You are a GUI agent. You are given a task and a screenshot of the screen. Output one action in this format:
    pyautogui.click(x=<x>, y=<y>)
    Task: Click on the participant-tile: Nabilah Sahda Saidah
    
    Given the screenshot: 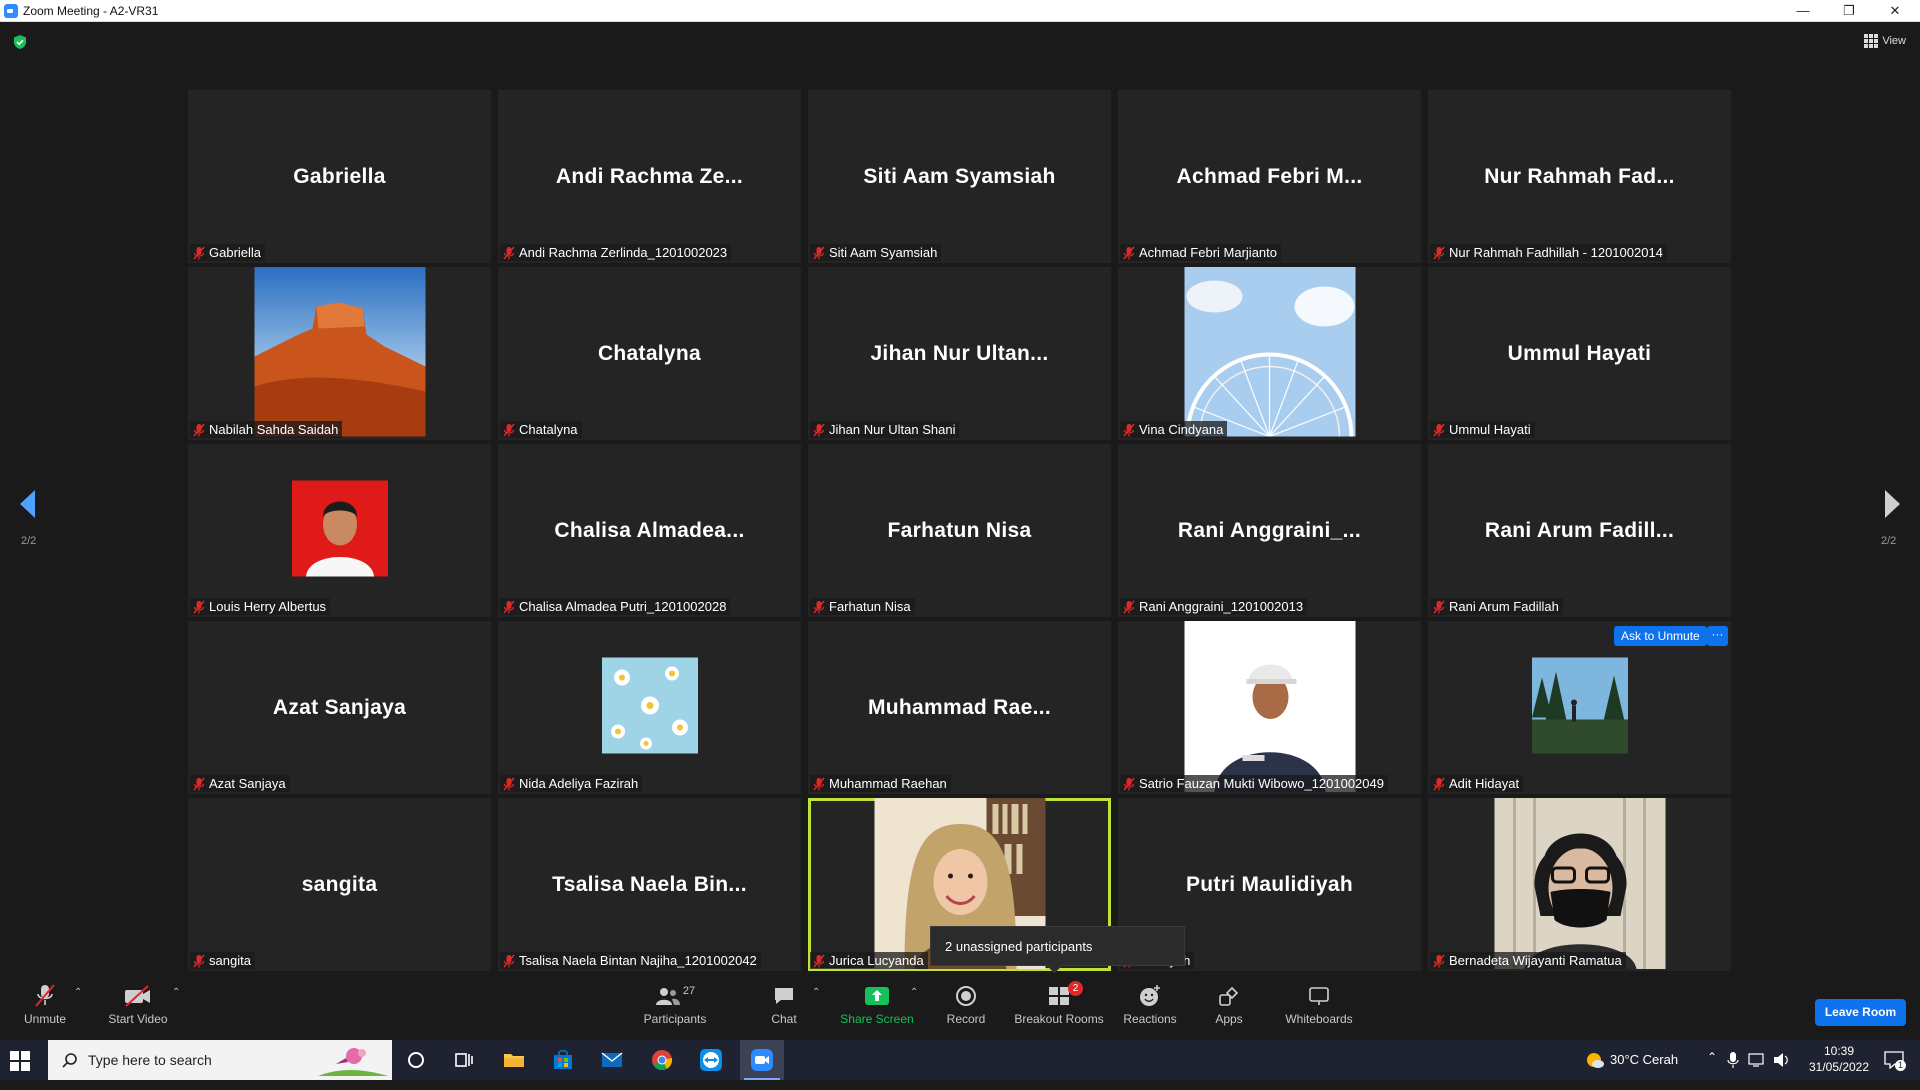 What is the action you would take?
    pyautogui.click(x=339, y=353)
    